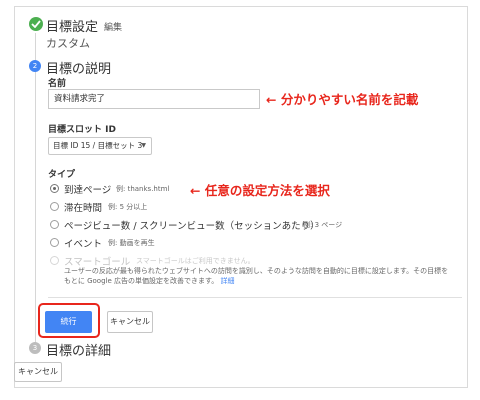 This screenshot has height=400, width=480. What do you see at coordinates (72, 27) in the screenshot?
I see `step1-title: 目標設定` at bounding box center [72, 27].